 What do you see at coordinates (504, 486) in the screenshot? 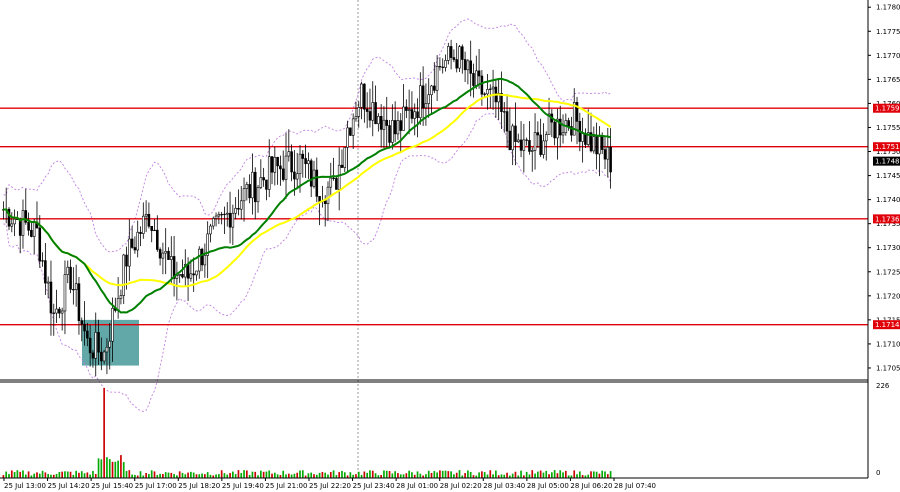
I see `time-tick-label: 28 Jul 03:40` at bounding box center [504, 486].